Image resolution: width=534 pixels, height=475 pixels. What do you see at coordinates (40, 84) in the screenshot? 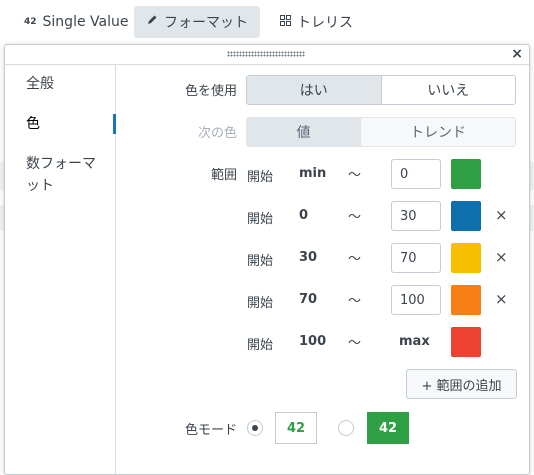
I see `sidebar-item-general: 全般` at bounding box center [40, 84].